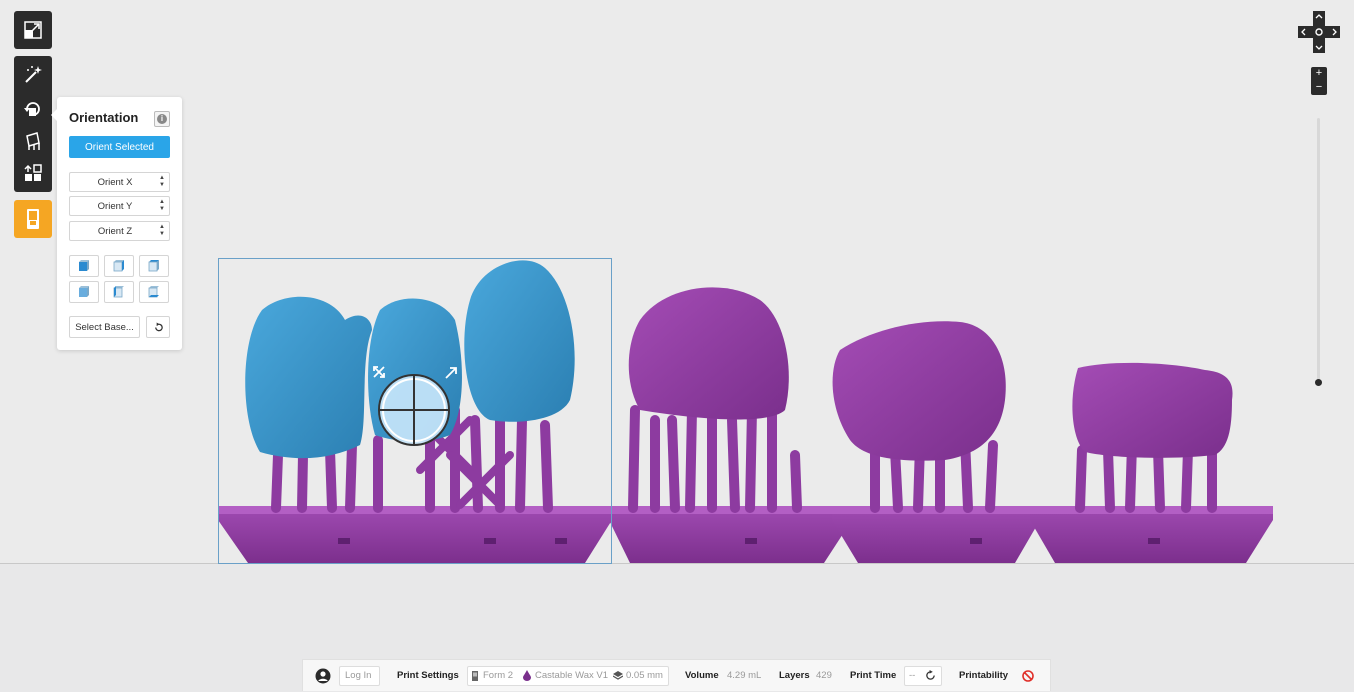 Image resolution: width=1354 pixels, height=692 pixels. I want to click on info-icon: i, so click(162, 119).